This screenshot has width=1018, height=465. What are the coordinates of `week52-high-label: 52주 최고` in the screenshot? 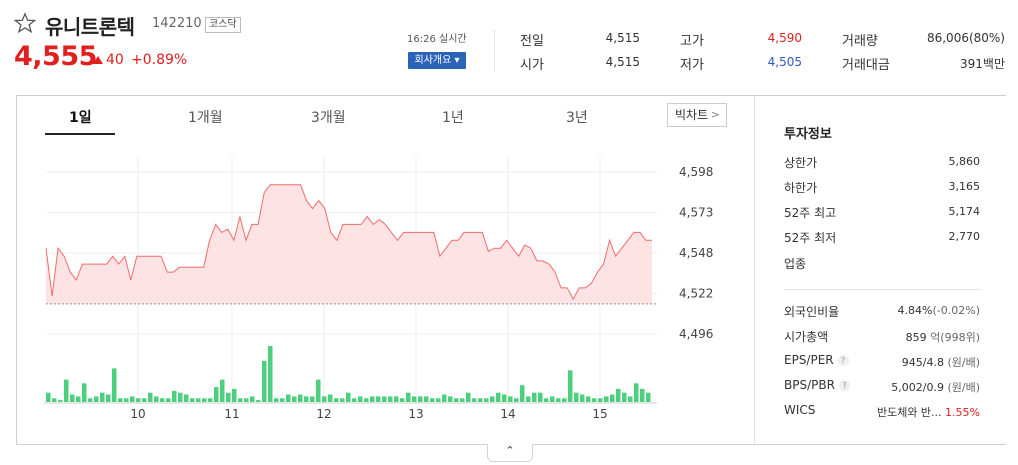 It's located at (810, 213).